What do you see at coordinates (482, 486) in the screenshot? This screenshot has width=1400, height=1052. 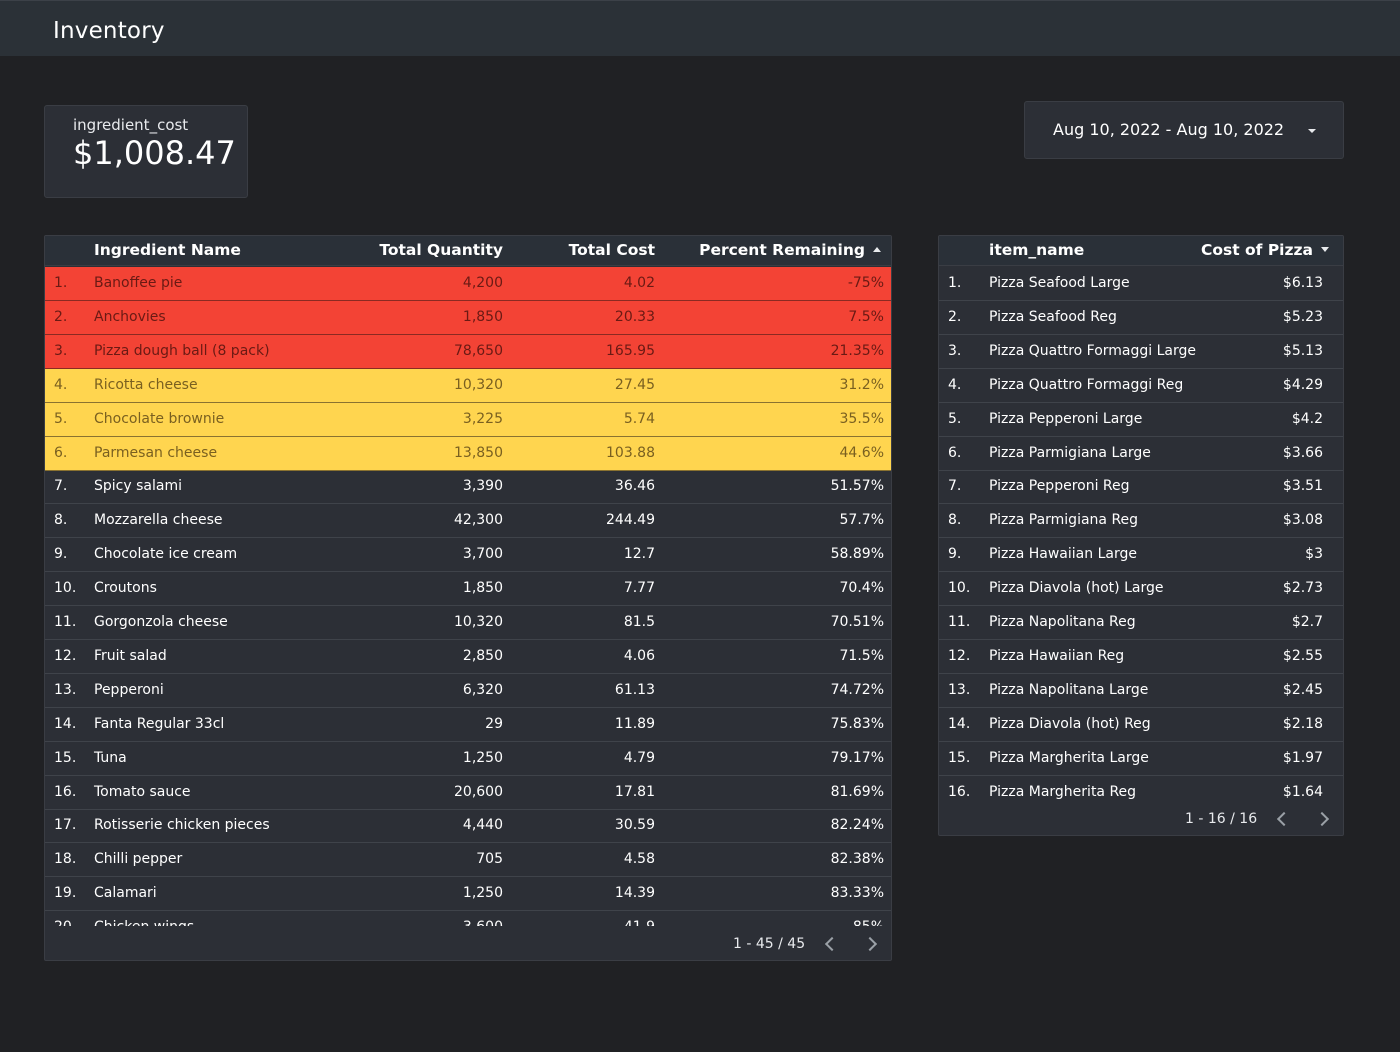 I see `total-quantity-cell: 3,390` at bounding box center [482, 486].